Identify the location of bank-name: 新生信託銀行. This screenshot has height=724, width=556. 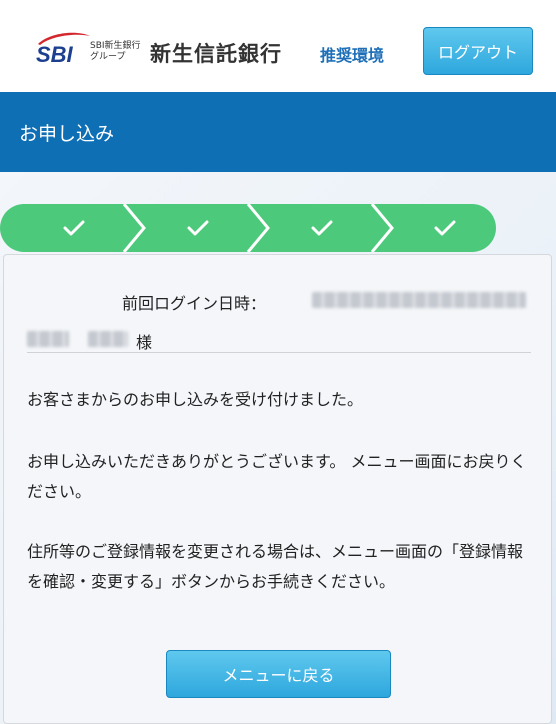
(216, 54).